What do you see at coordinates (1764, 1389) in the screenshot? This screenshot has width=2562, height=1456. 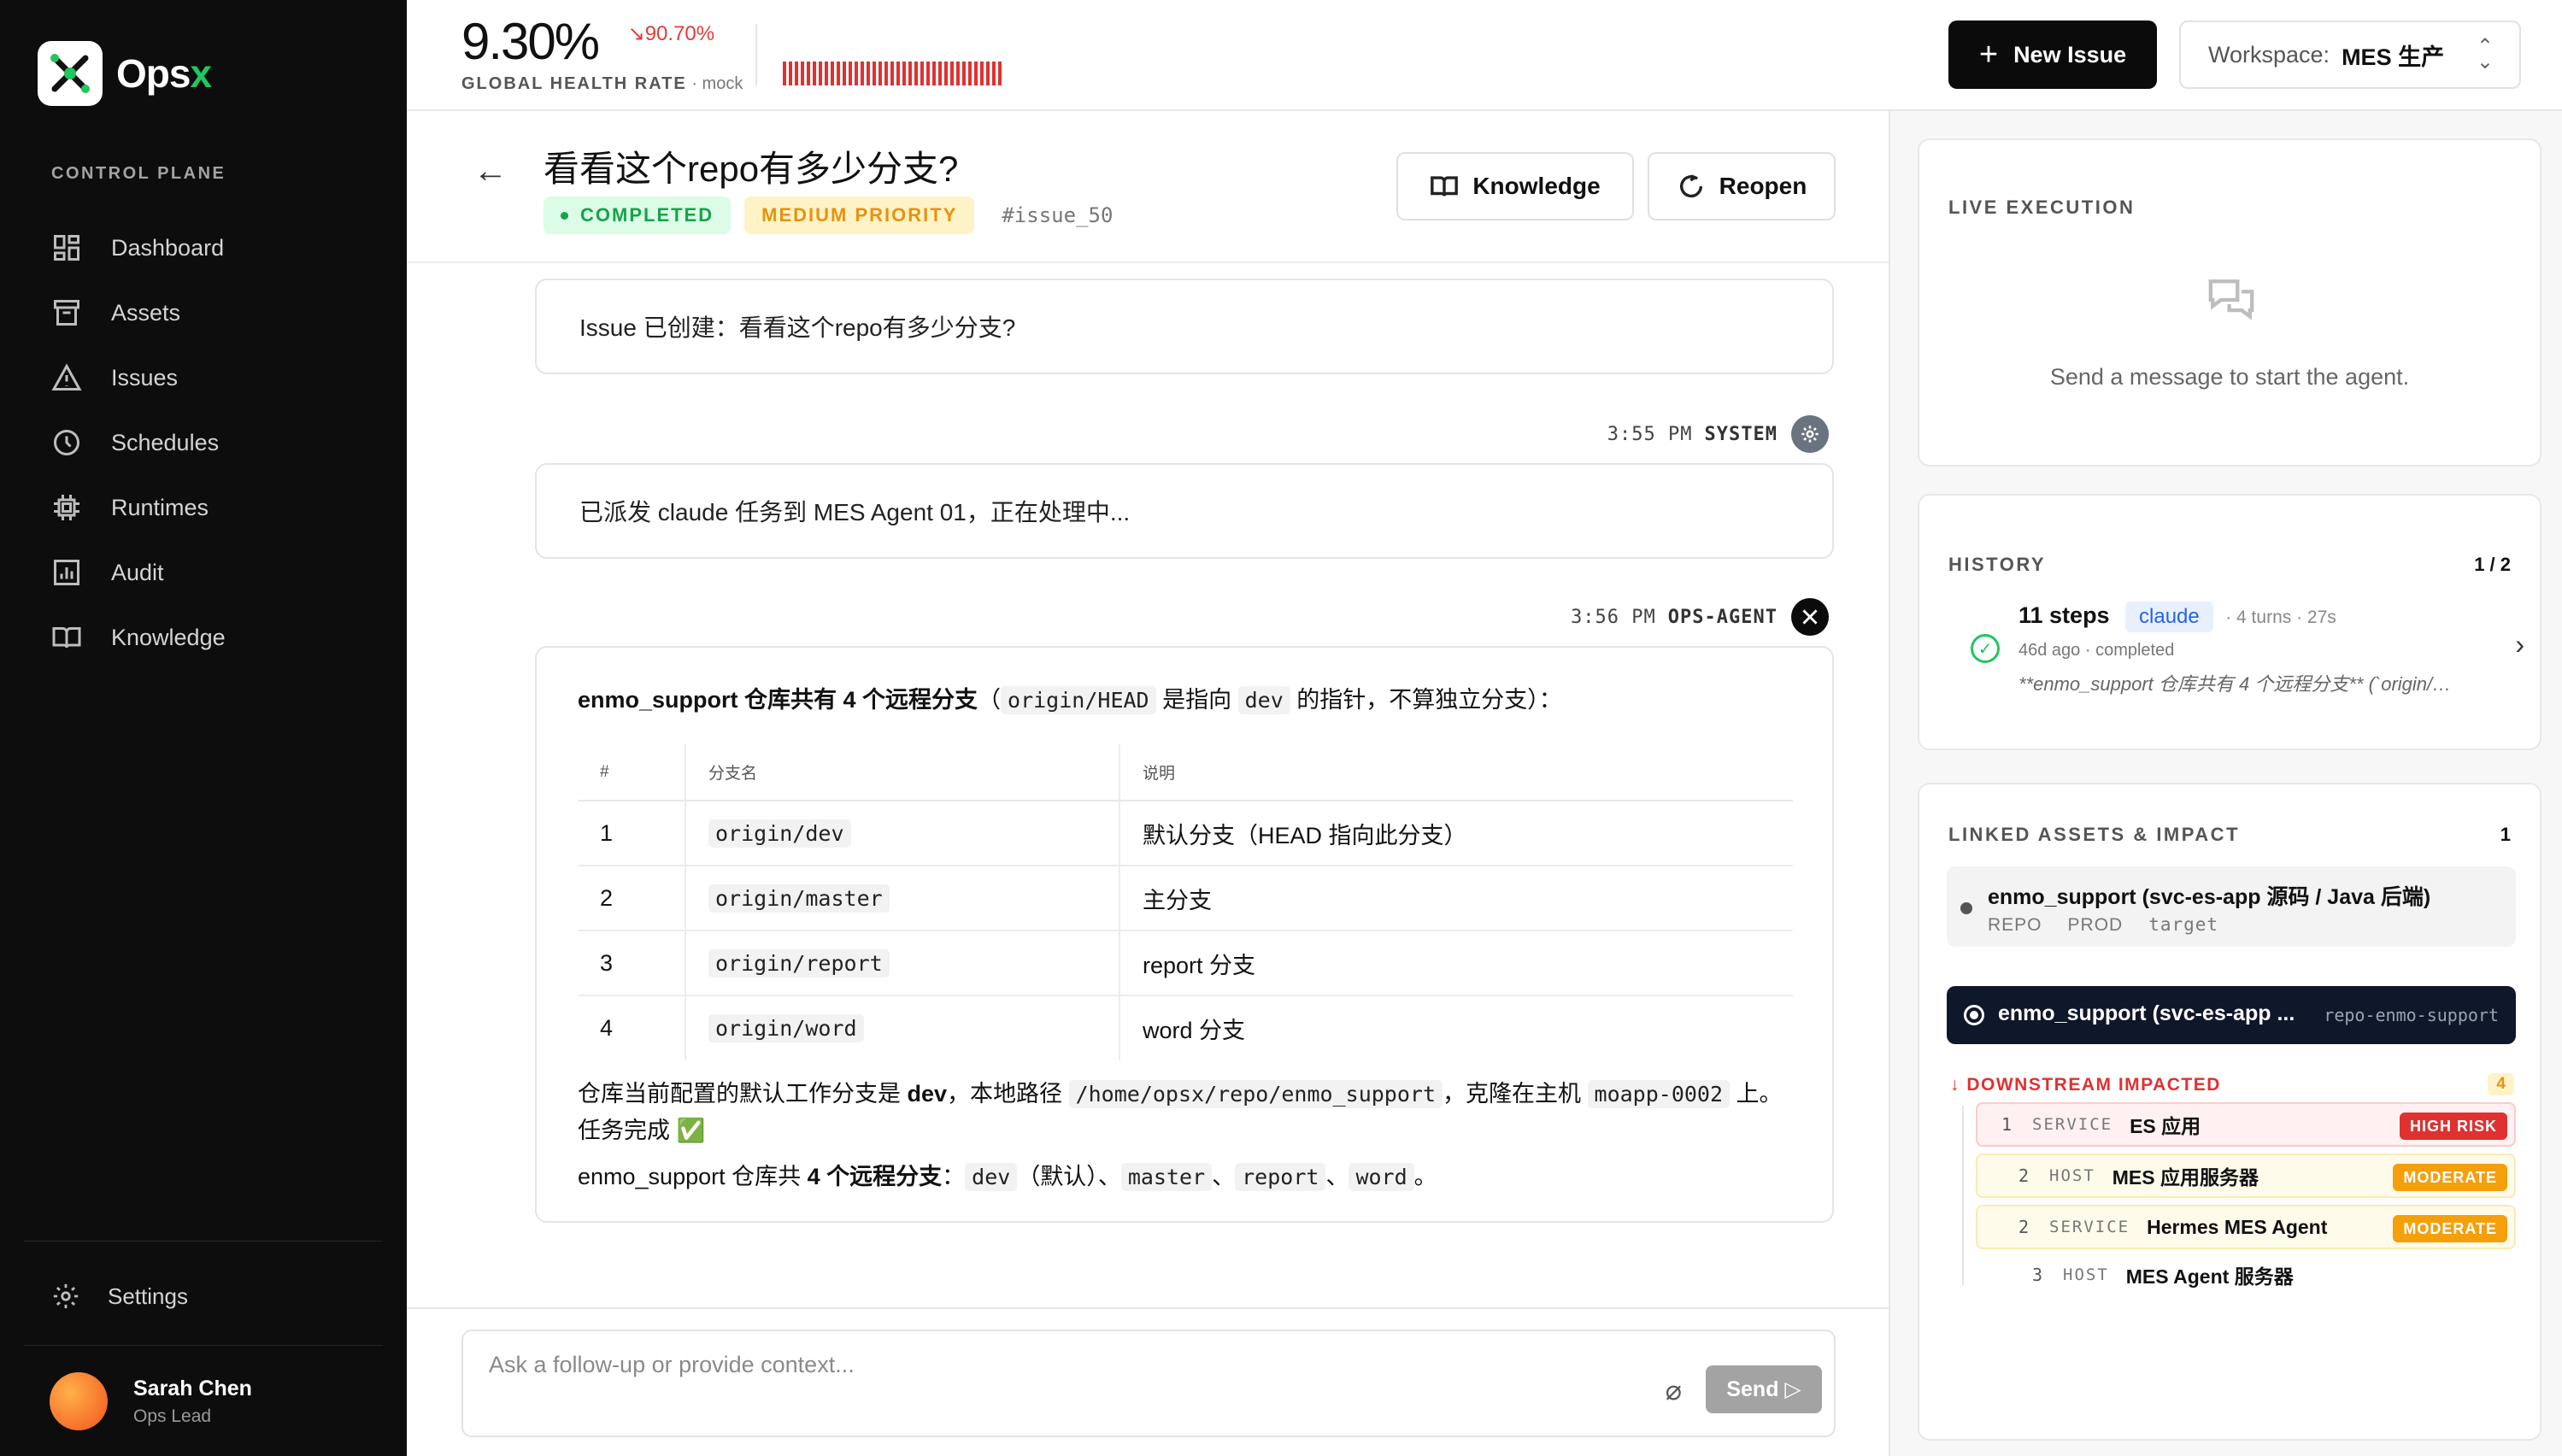 I see `send-button: Send ▷` at bounding box center [1764, 1389].